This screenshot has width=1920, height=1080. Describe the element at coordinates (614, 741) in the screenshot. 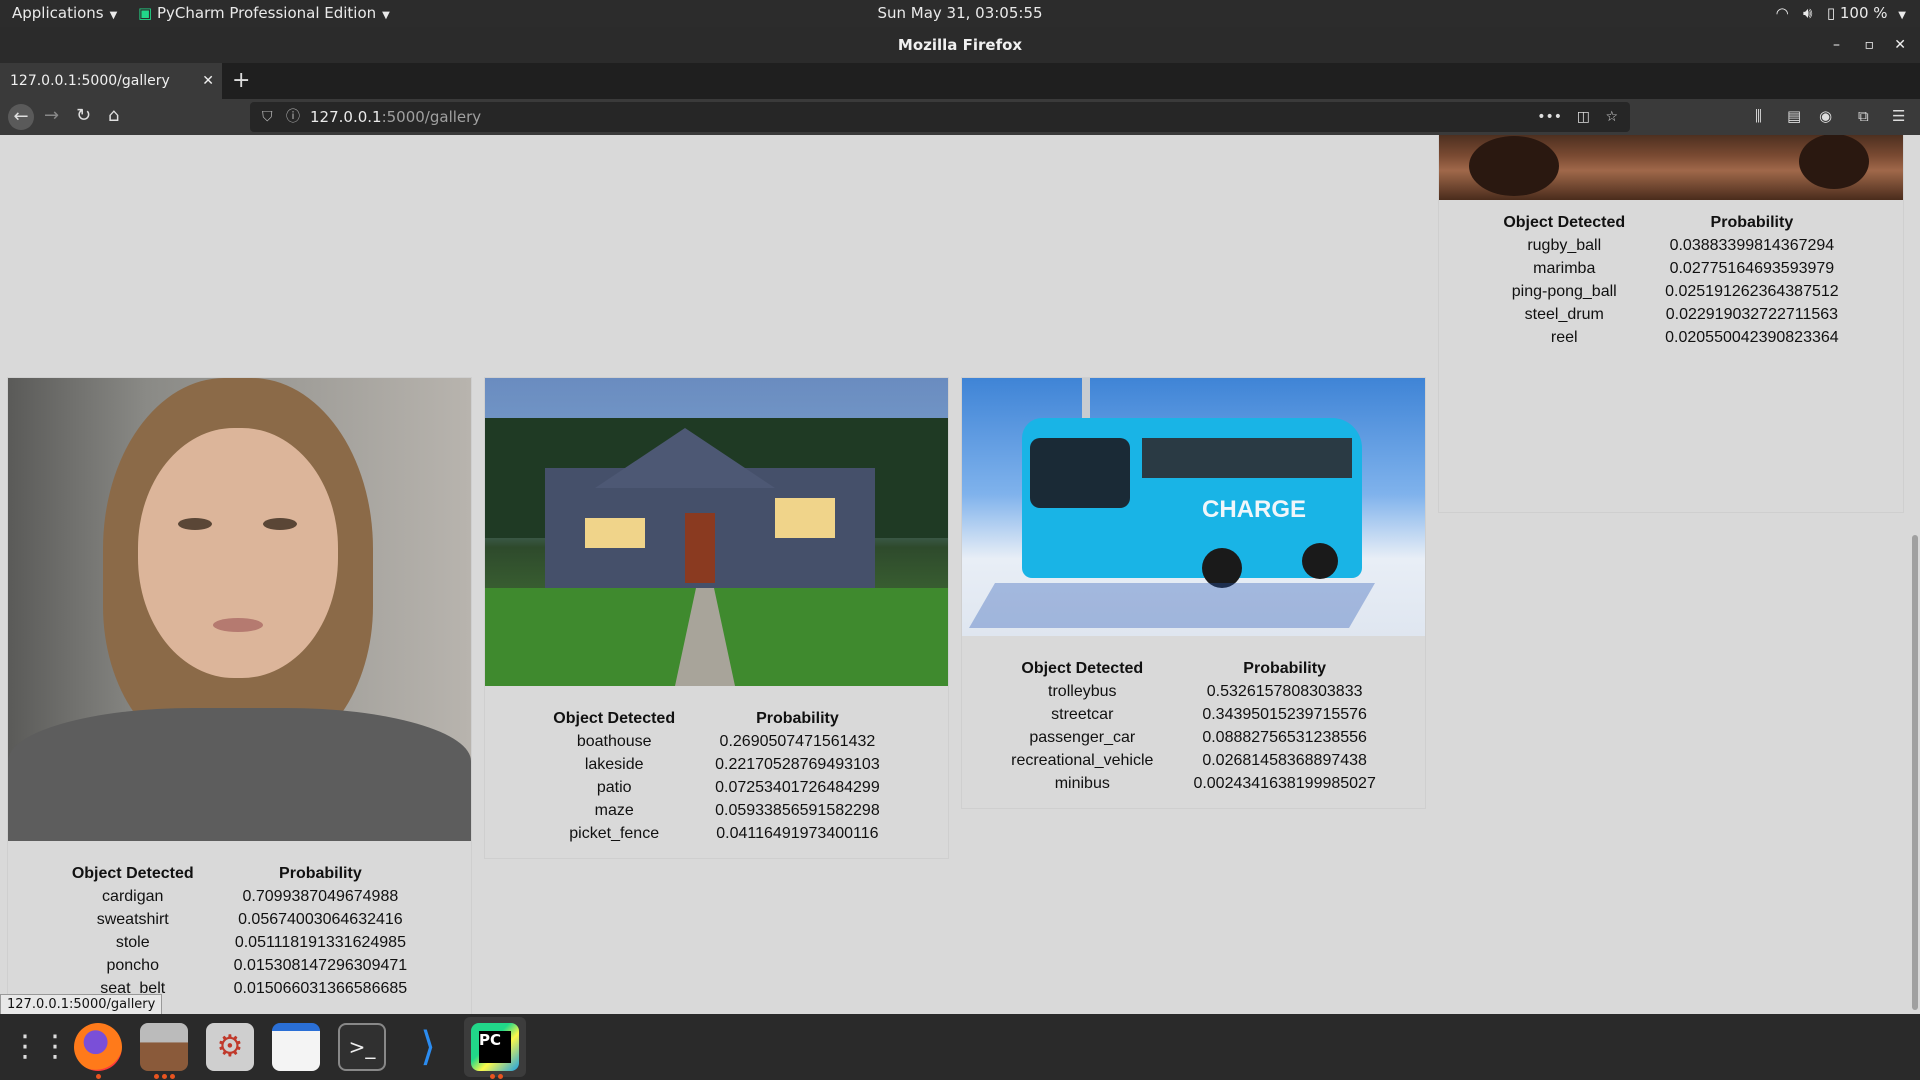

I see `object-cell: boathouse` at that location.